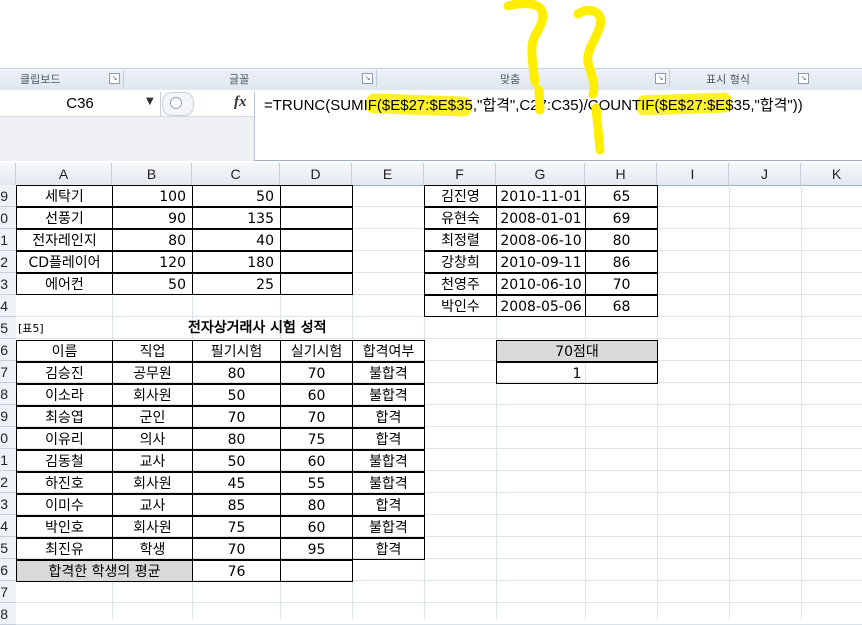 This screenshot has height=625, width=862. Describe the element at coordinates (64, 284) in the screenshot. I see `item-name: 에어컨` at that location.